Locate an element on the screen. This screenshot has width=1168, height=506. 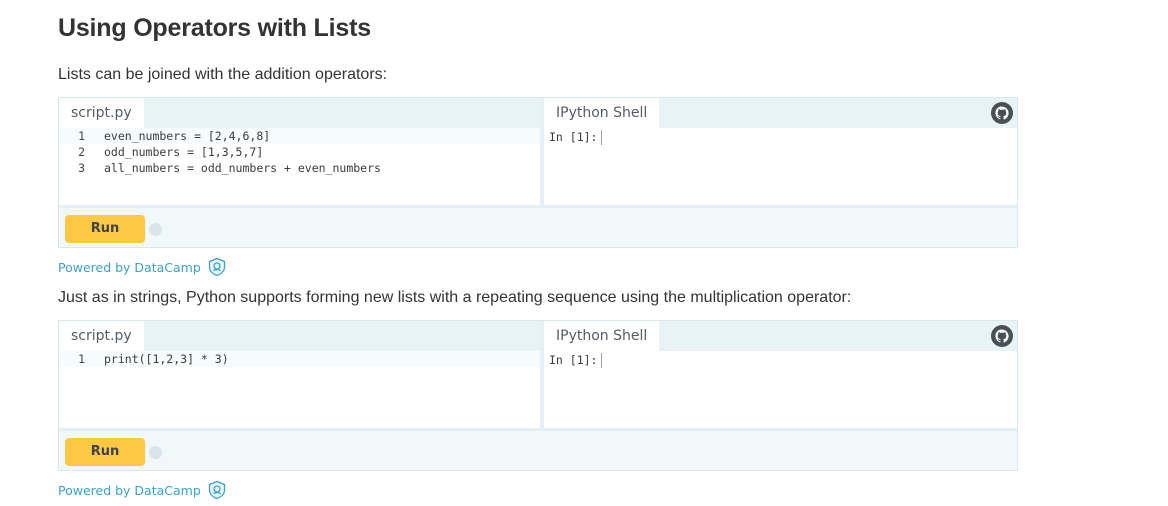
code-editor: 1 print([1,2,3] * 3) is located at coordinates (299, 359).